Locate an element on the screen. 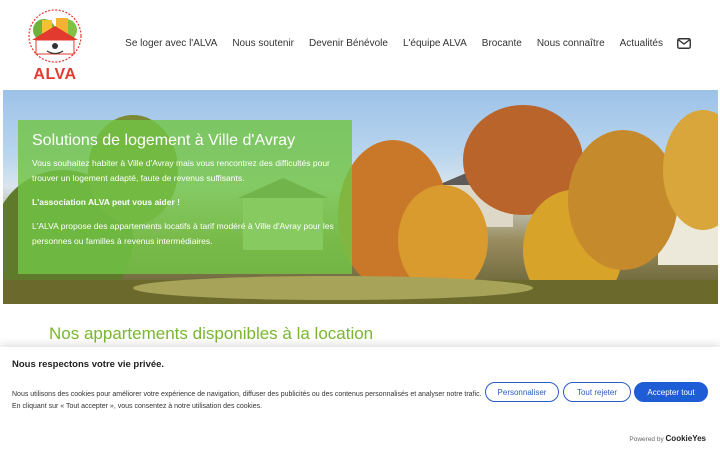 The height and width of the screenshot is (450, 720). mail-icon is located at coordinates (684, 43).